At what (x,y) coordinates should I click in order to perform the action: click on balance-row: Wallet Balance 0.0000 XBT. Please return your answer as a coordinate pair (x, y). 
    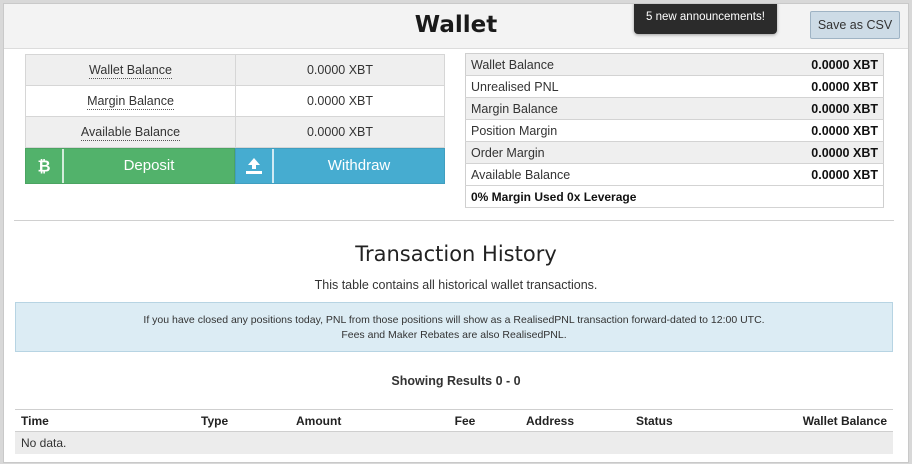
    Looking at the image, I should click on (235, 70).